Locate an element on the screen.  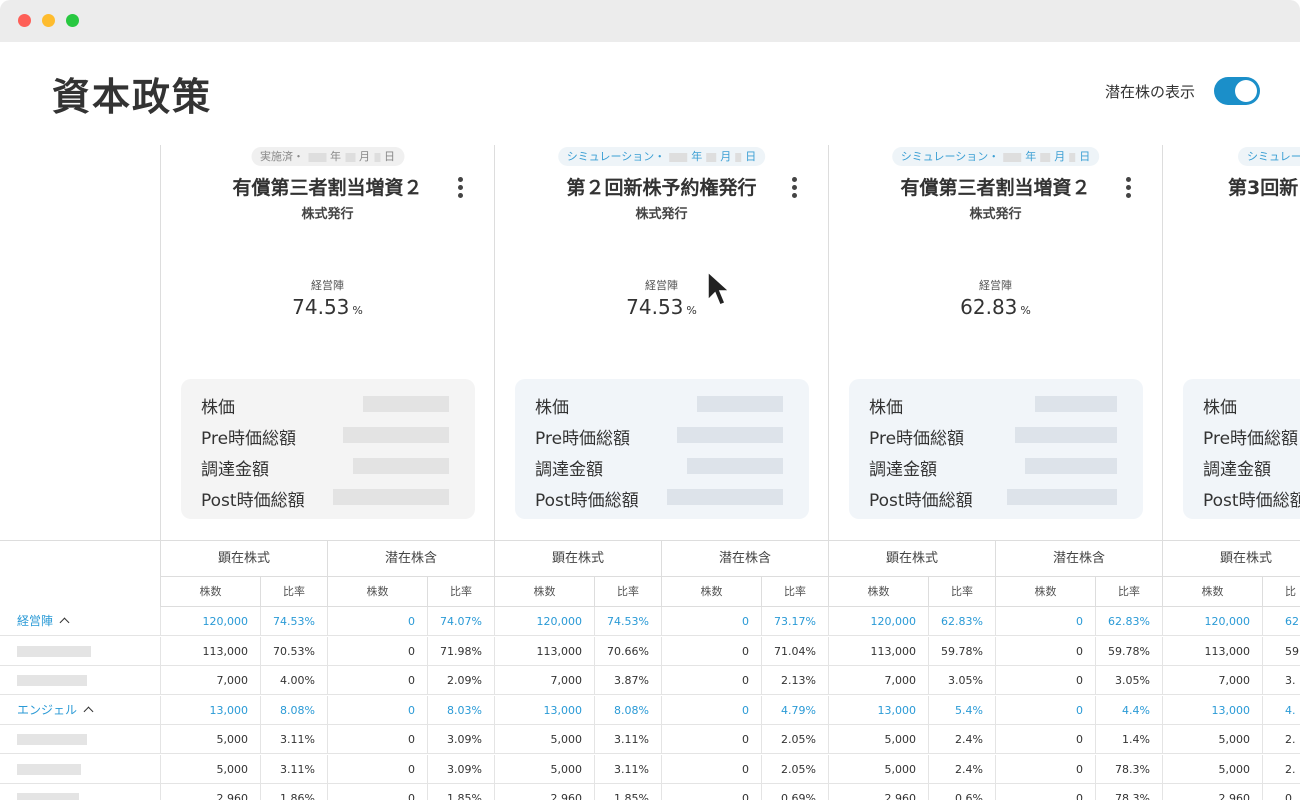
potential-shares-toggle is located at coordinates (1237, 91).